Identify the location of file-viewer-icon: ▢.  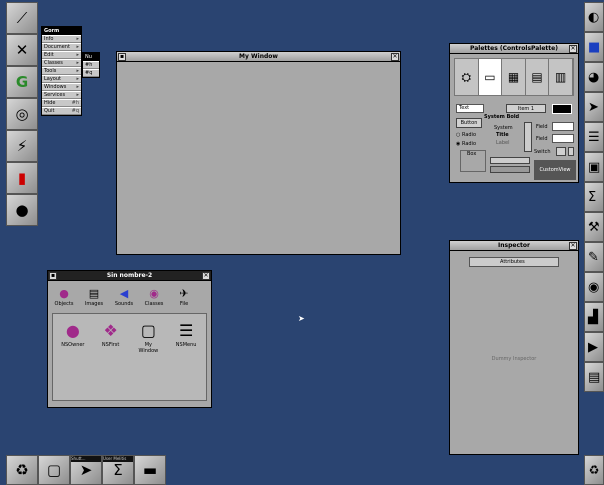
(54, 470).